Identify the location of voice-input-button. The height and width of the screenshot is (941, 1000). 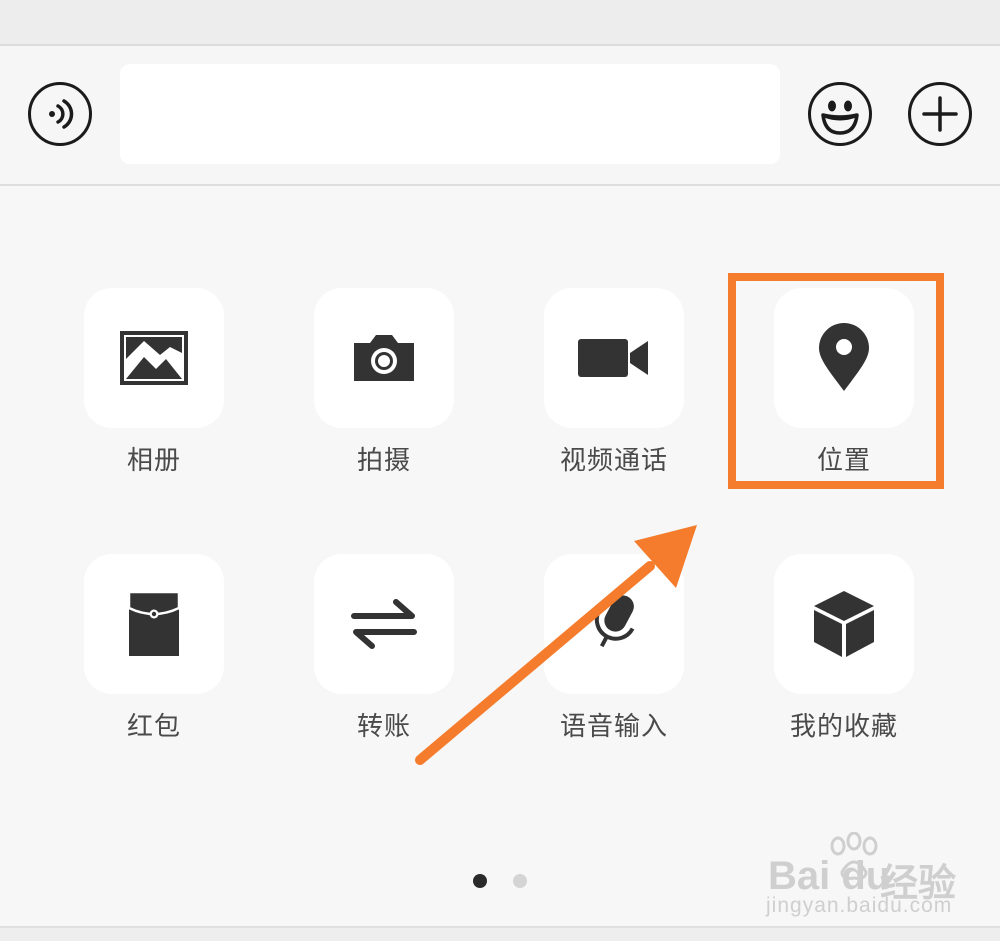
(614, 624).